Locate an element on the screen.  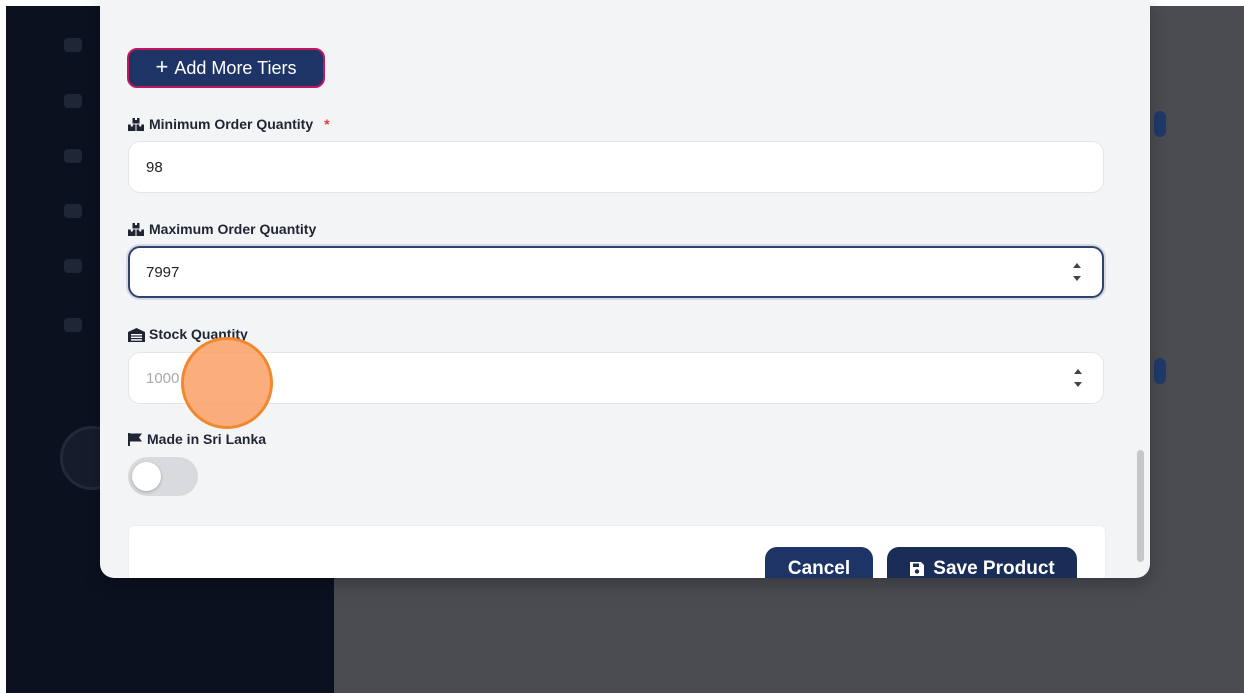
plus-icon: + is located at coordinates (162, 66).